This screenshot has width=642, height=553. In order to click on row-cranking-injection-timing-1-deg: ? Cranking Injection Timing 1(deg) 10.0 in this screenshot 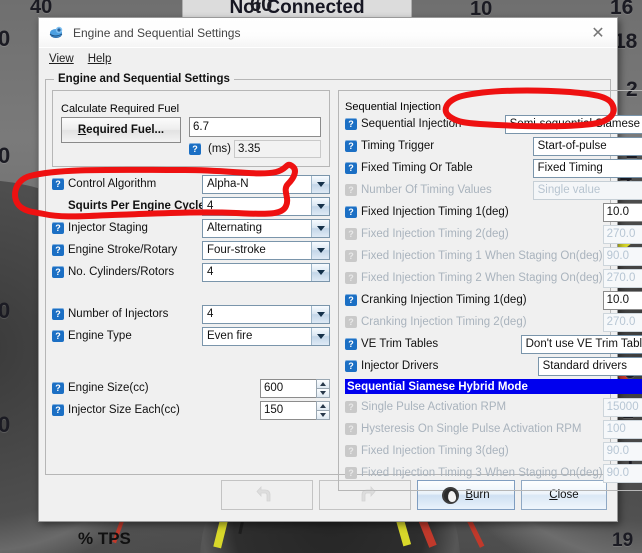, I will do `click(493, 300)`.